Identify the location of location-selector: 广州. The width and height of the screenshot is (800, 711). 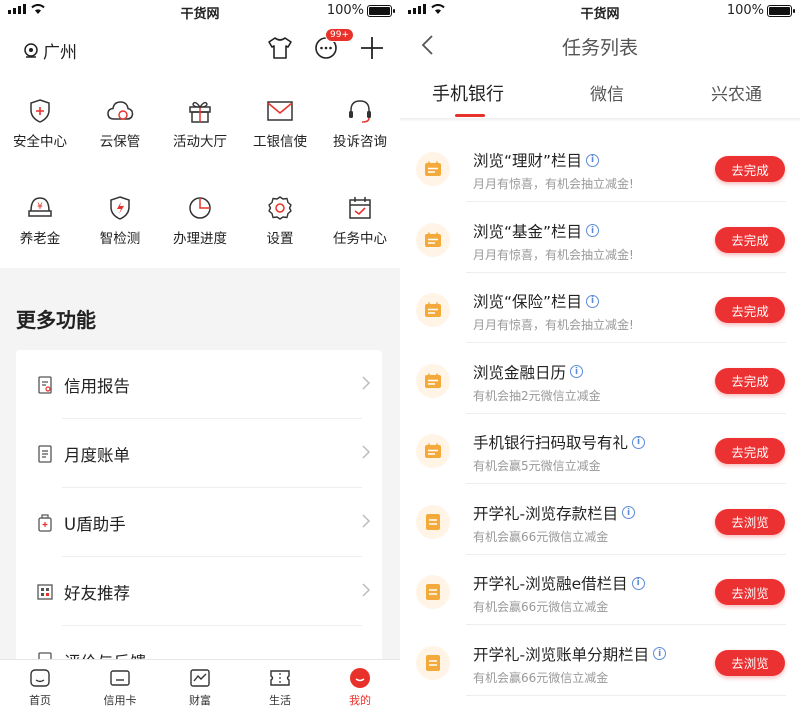
(49, 50).